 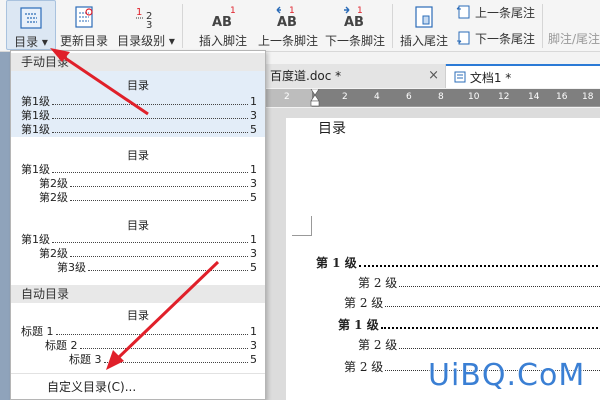 What do you see at coordinates (26, 42) in the screenshot?
I see `toc-button-label: 目录` at bounding box center [26, 42].